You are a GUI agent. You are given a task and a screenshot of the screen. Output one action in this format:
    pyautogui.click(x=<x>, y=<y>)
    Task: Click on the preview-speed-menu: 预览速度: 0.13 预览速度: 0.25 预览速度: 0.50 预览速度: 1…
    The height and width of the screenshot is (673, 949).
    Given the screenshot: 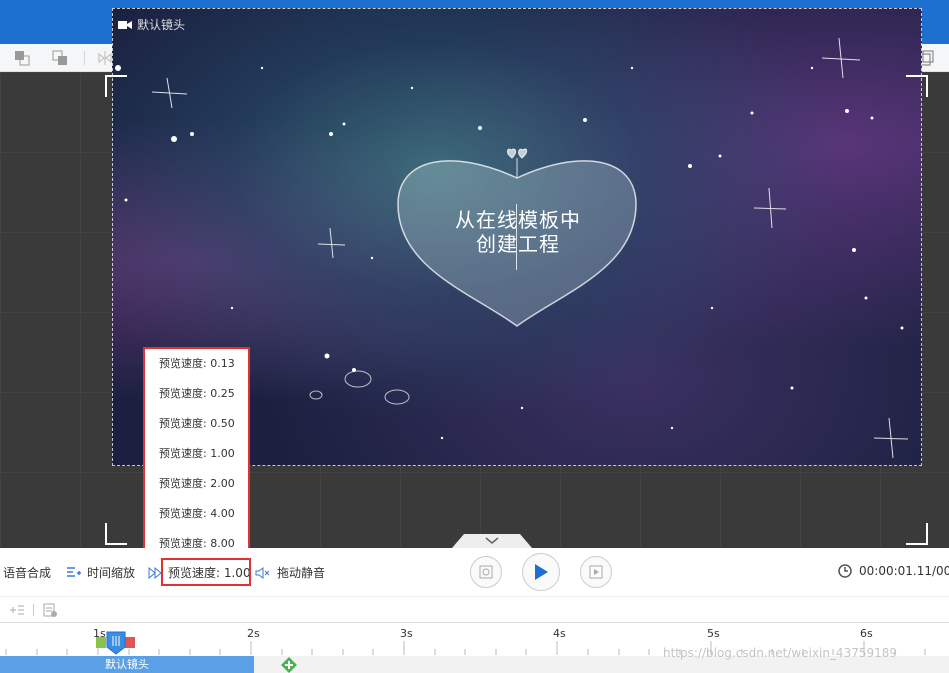 What is the action you would take?
    pyautogui.click(x=196, y=452)
    